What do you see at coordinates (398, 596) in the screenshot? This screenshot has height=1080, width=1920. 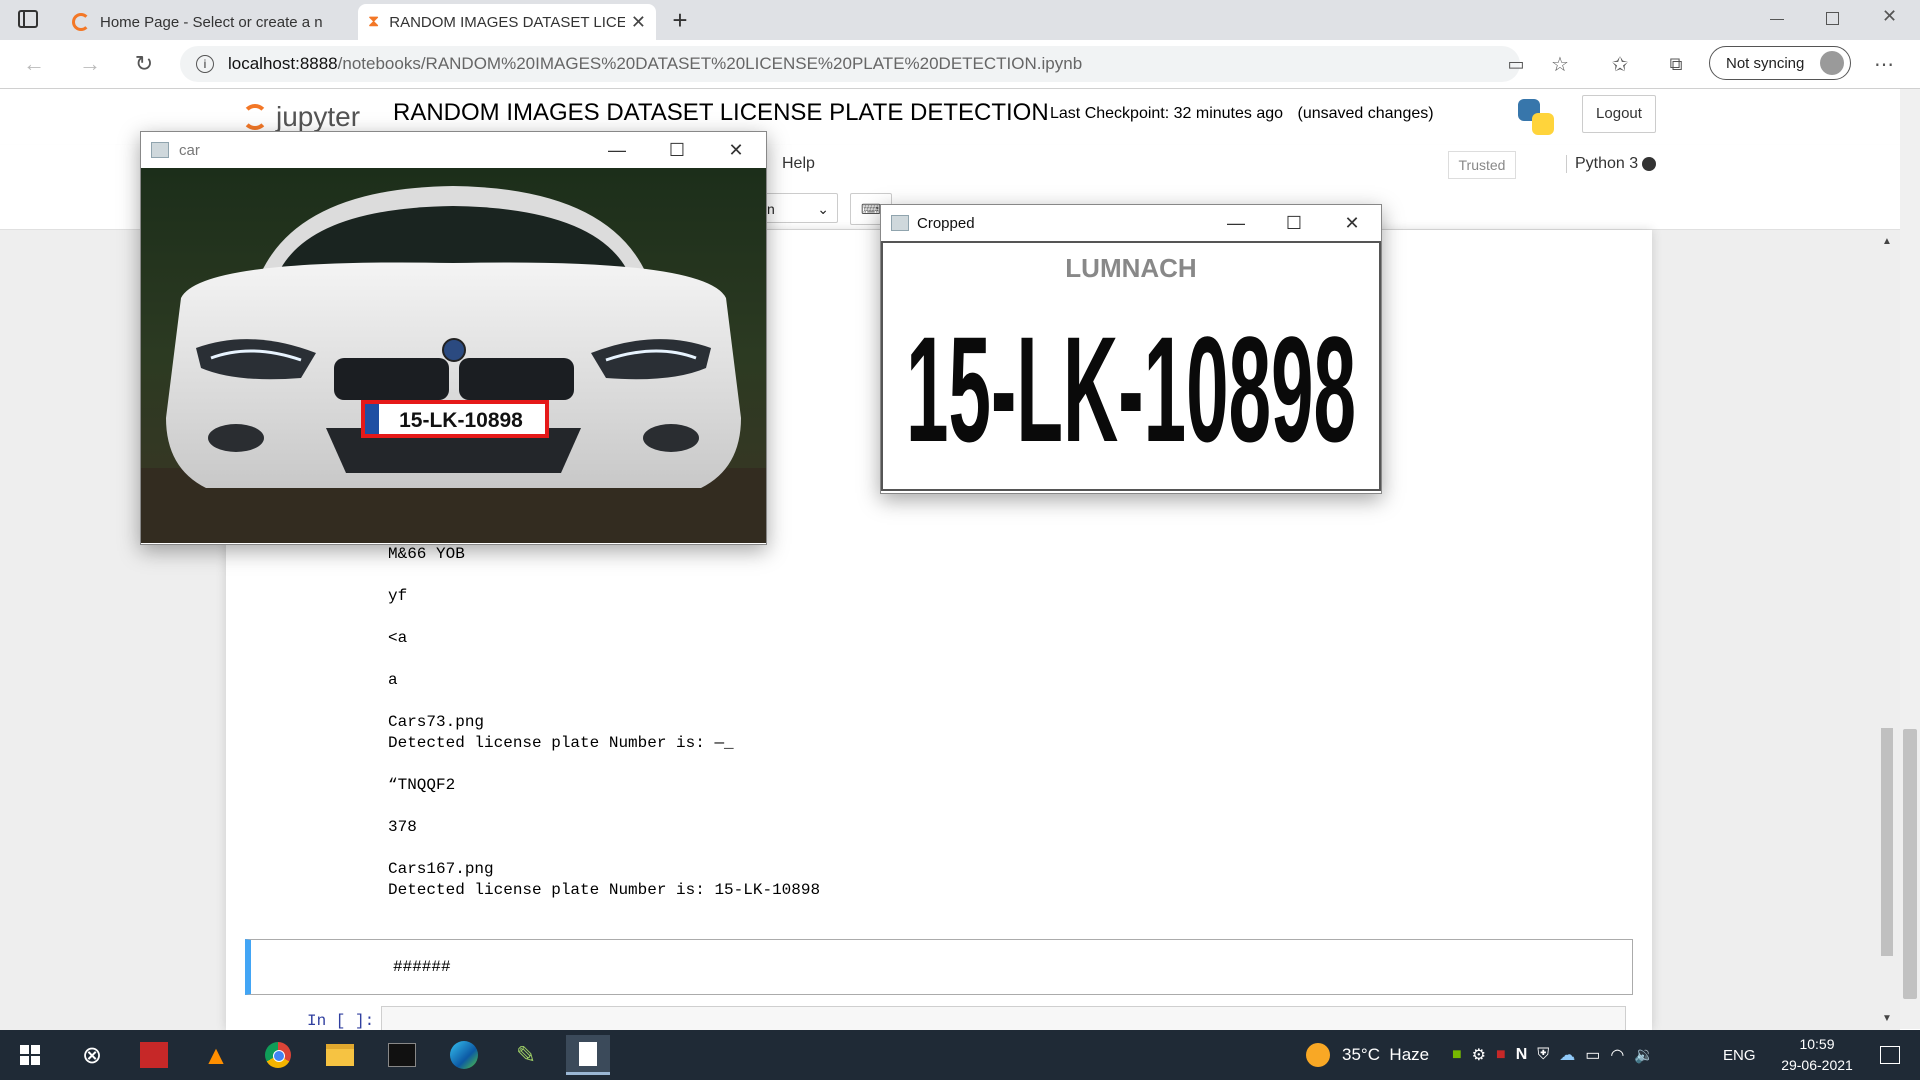 I see `output-line: yf` at bounding box center [398, 596].